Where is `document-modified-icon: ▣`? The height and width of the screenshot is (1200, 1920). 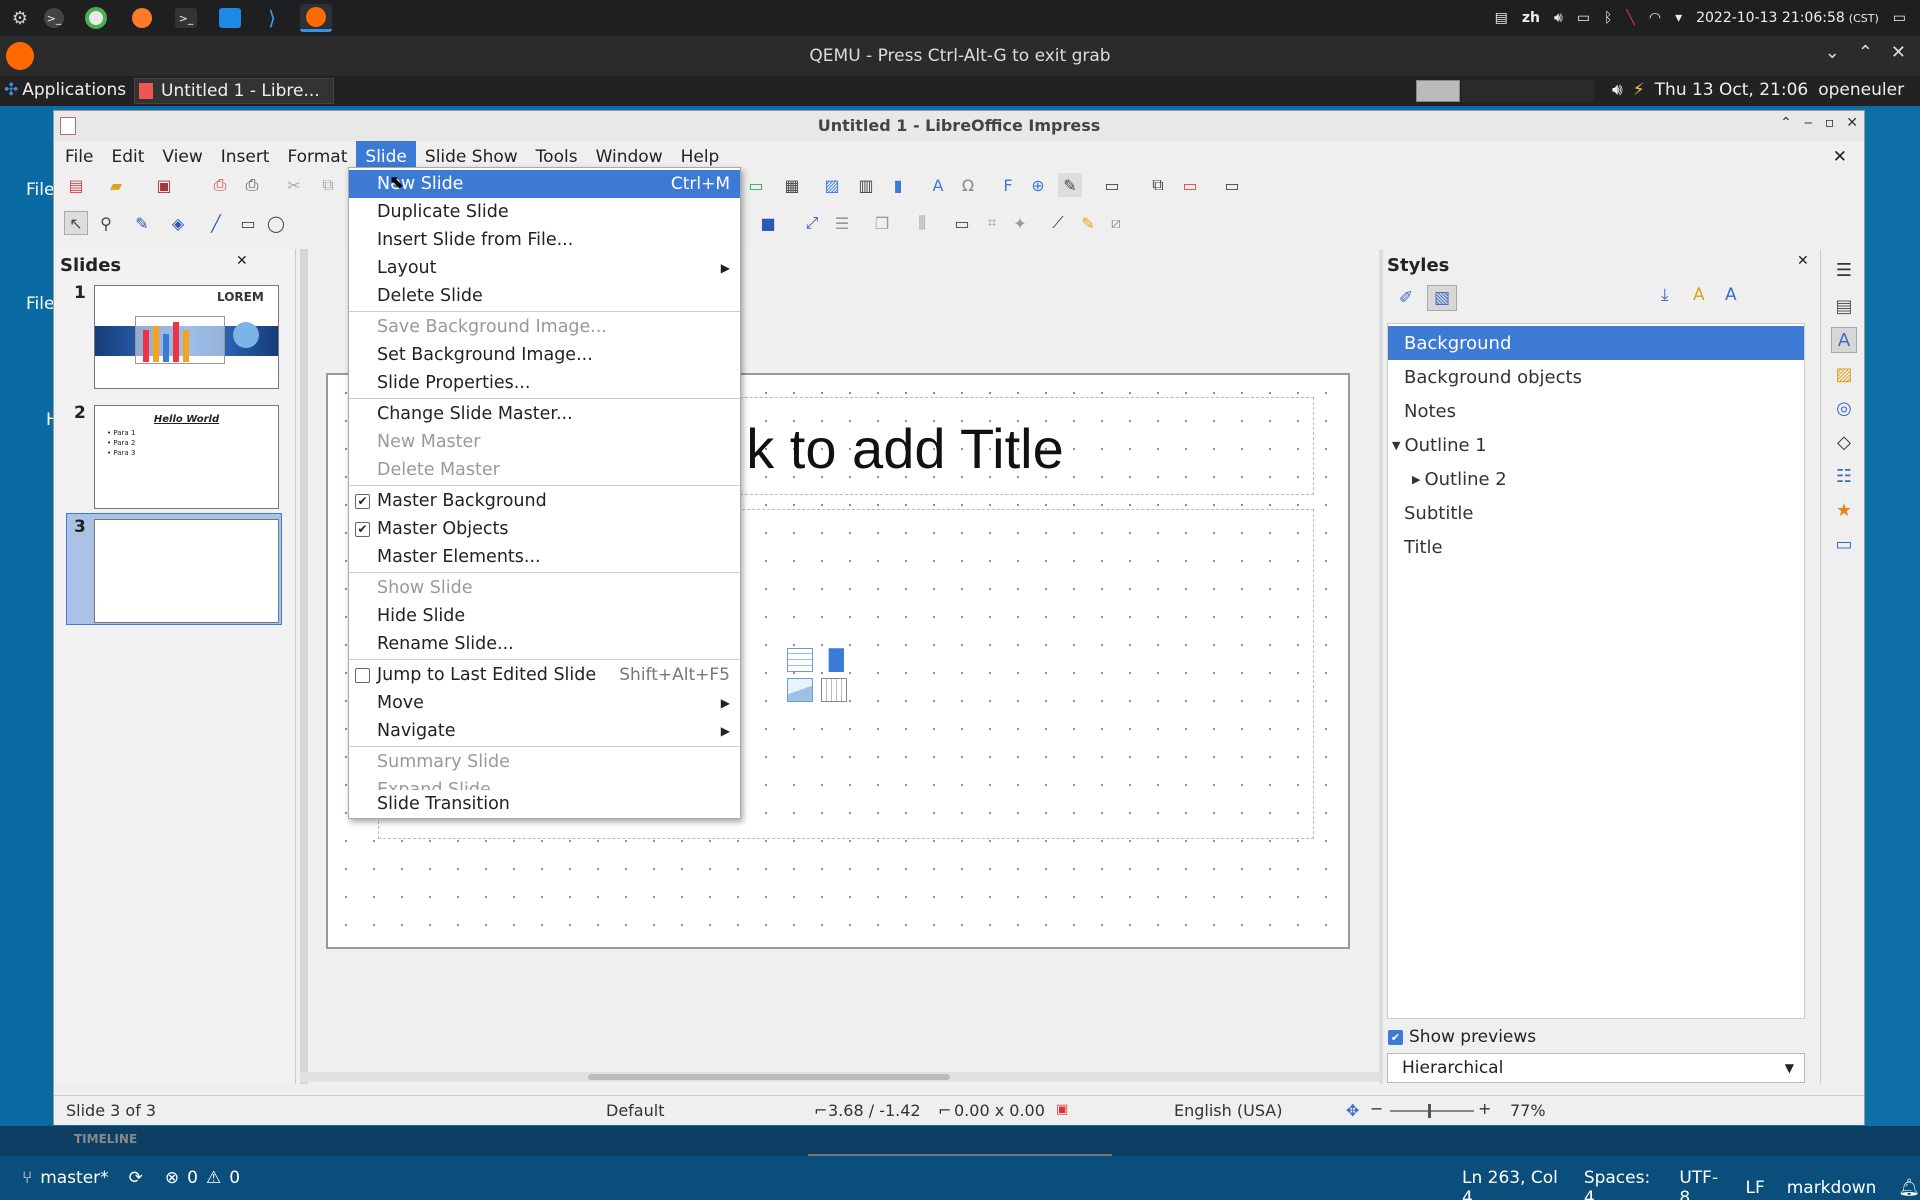 document-modified-icon: ▣ is located at coordinates (1062, 1109).